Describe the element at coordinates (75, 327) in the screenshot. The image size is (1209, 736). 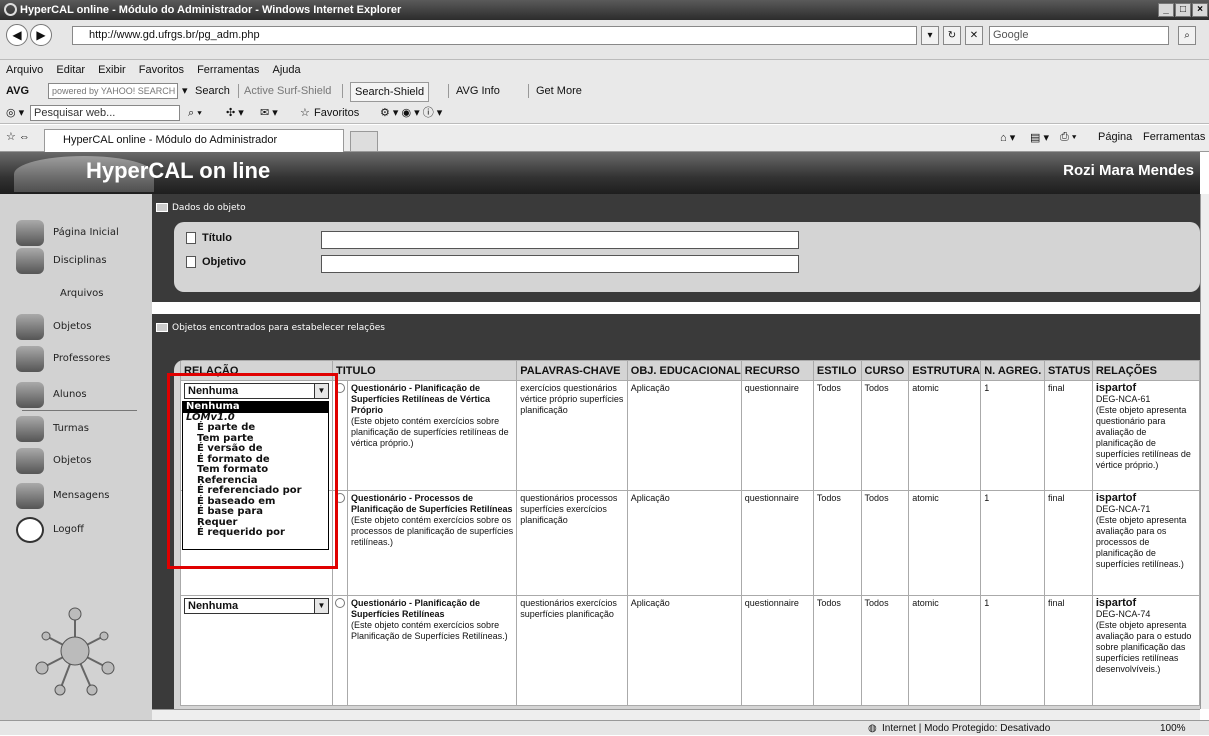
I see `sidebar-item-objetos: Objetos` at that location.